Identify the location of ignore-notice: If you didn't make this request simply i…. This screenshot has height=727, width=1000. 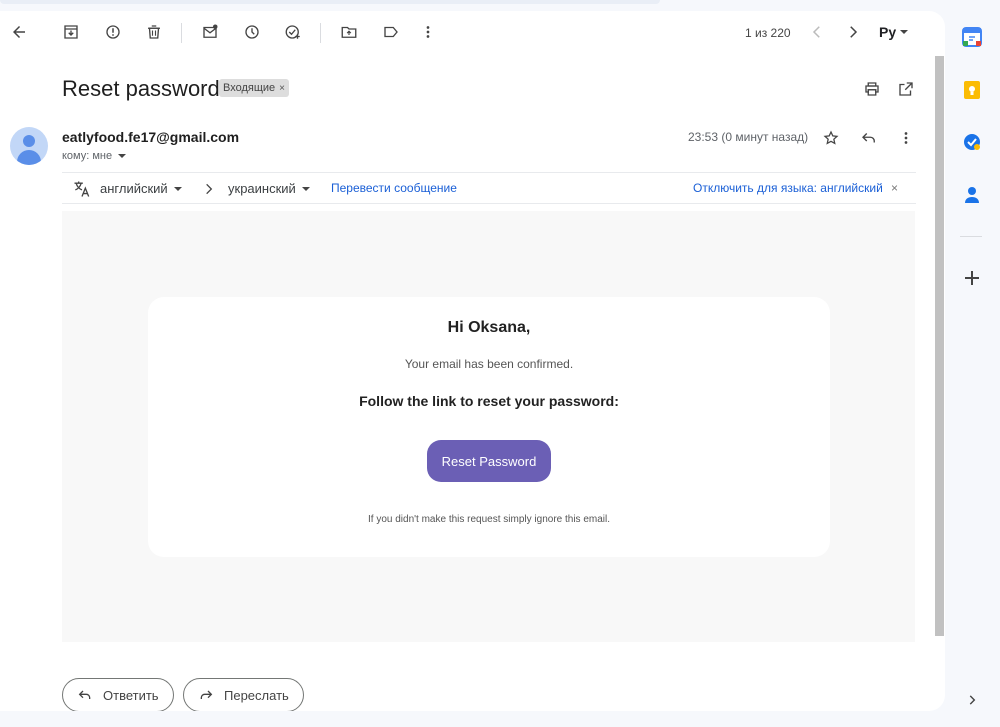
(489, 519).